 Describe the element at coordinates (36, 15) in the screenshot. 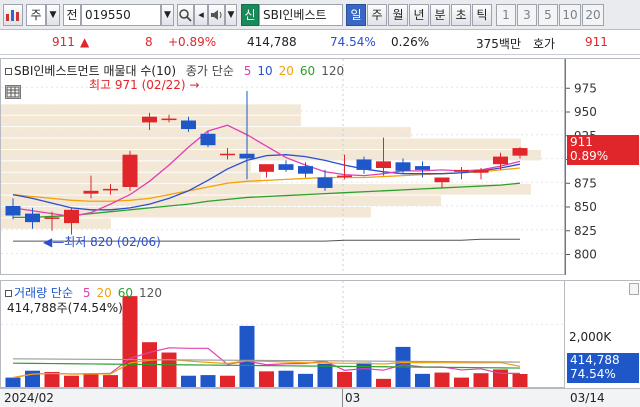

I see `market-select: 주` at that location.